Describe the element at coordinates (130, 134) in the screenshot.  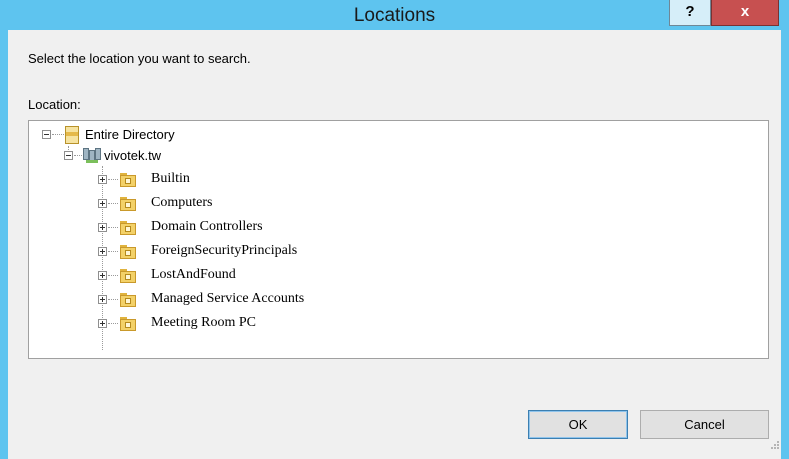
I see `tree-node-label: Entire Directory` at that location.